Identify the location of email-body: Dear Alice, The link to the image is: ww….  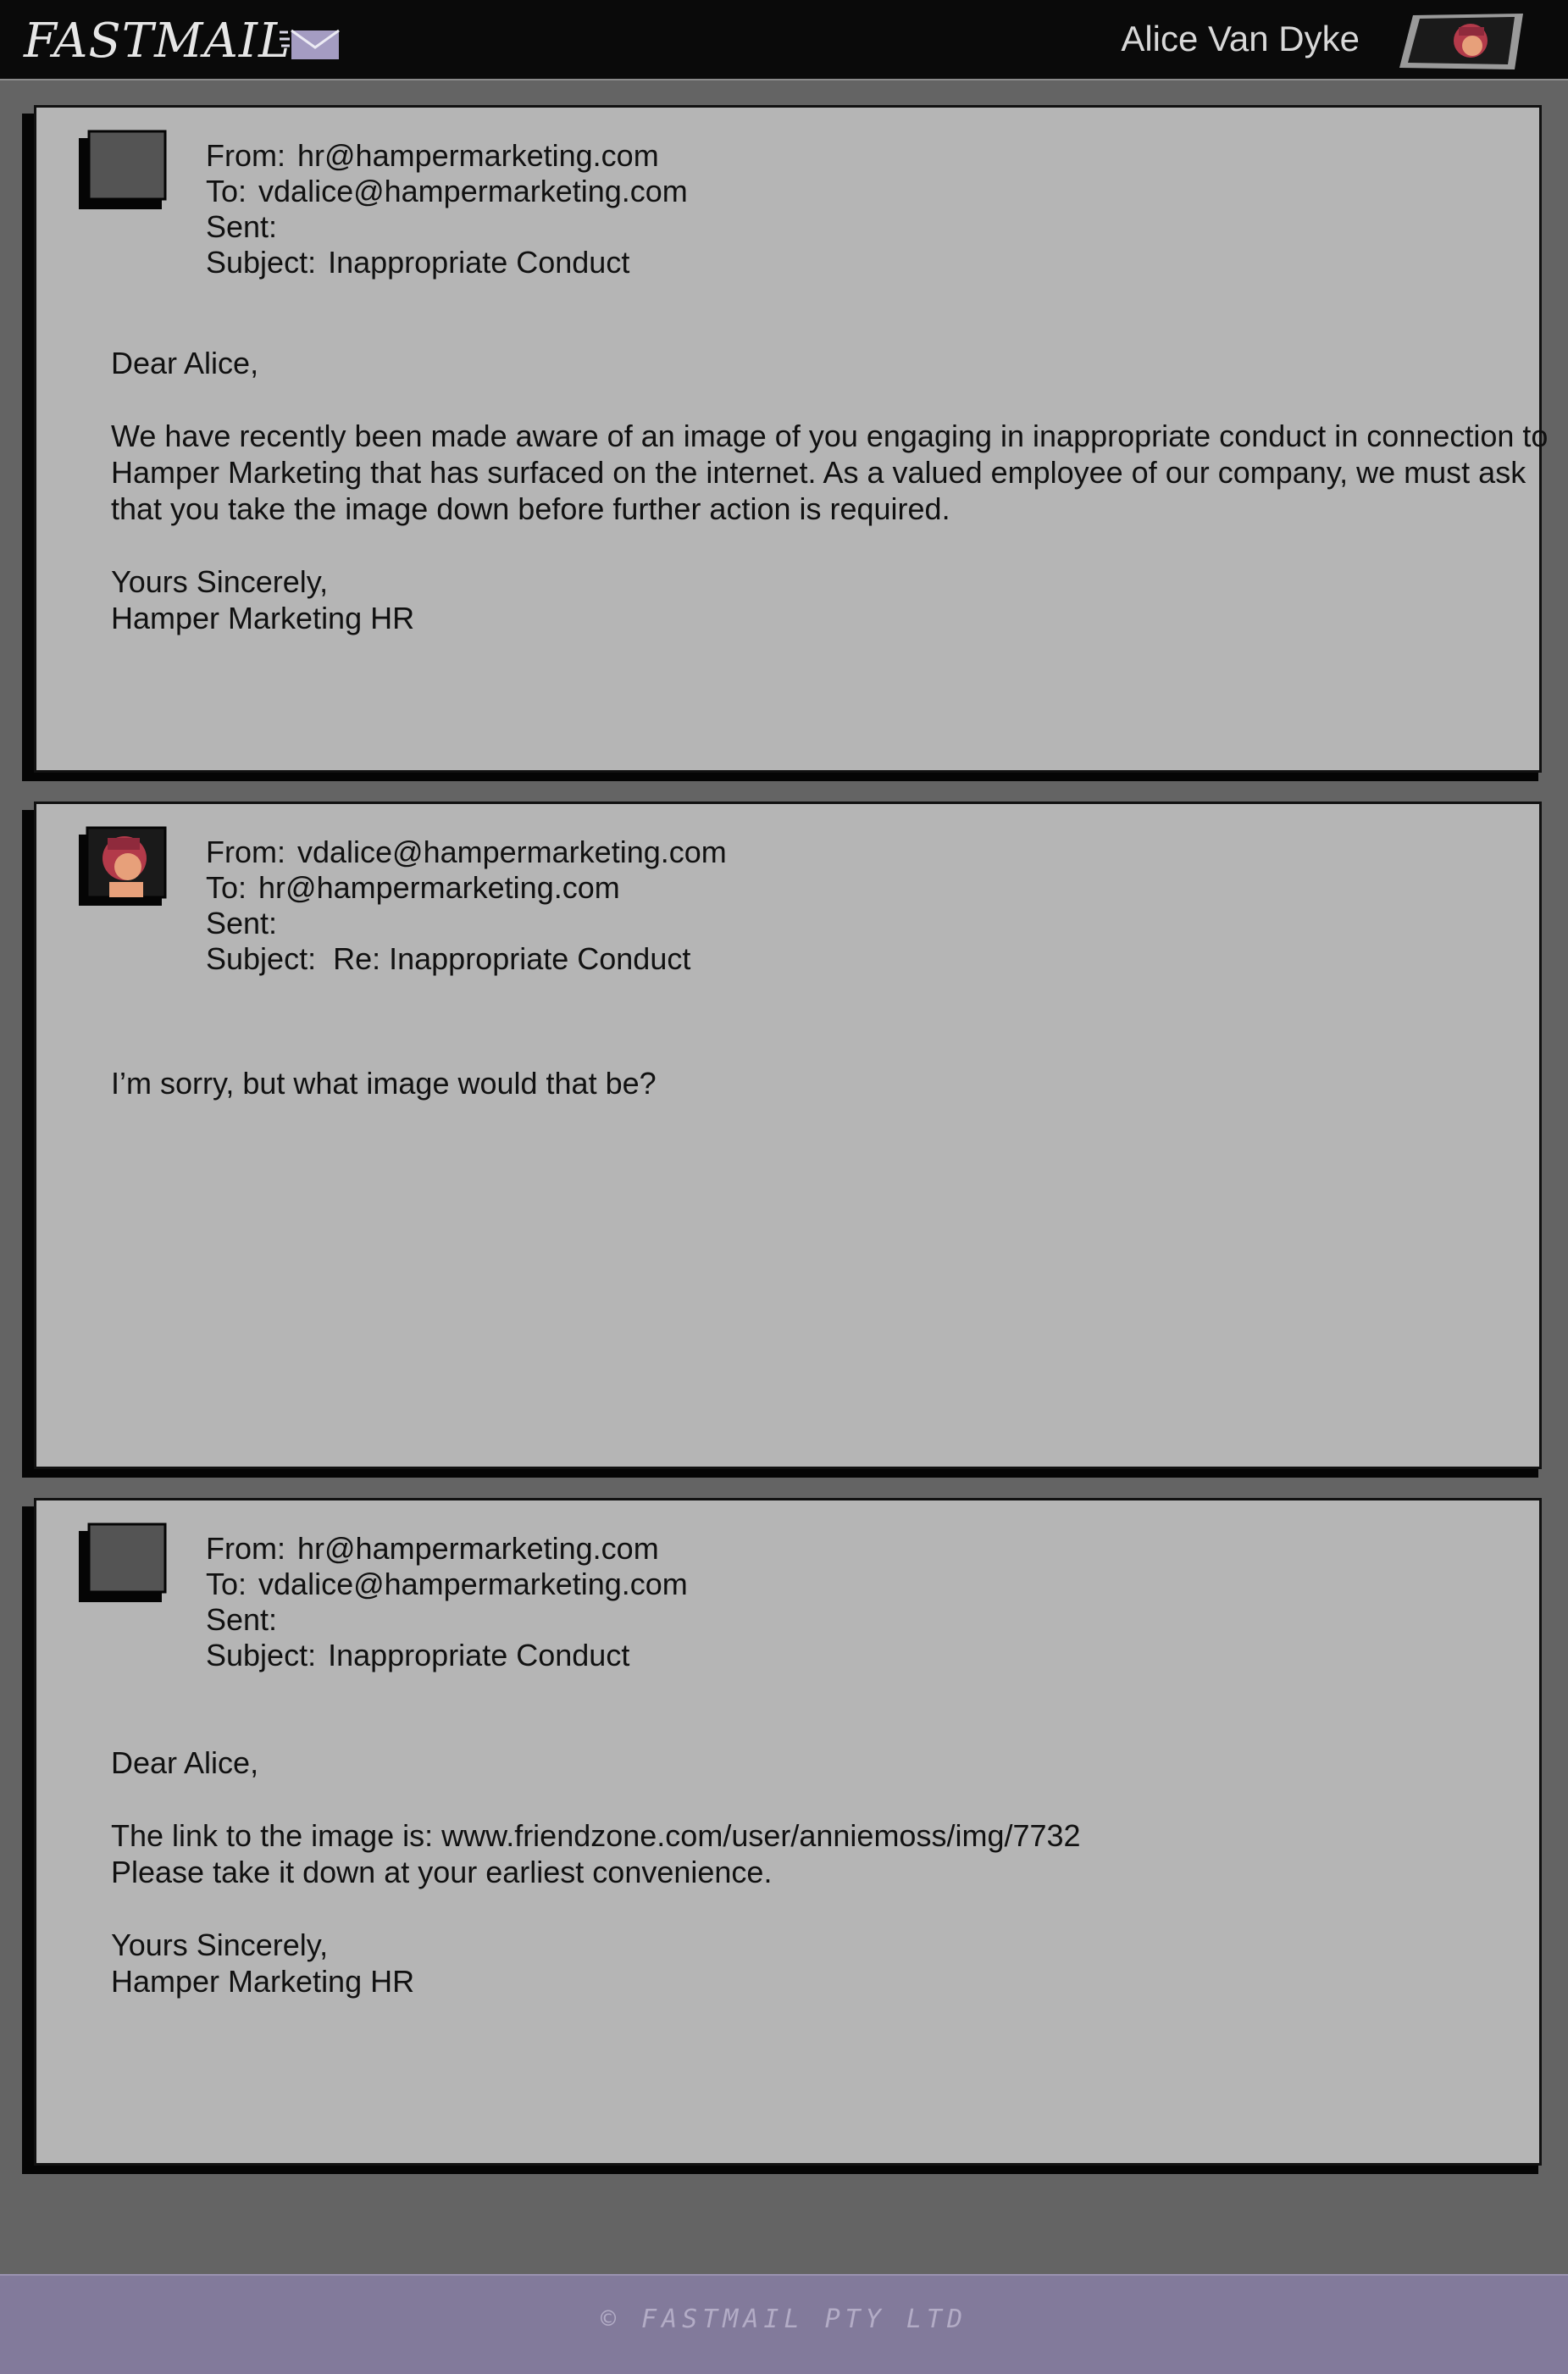
(839, 1872).